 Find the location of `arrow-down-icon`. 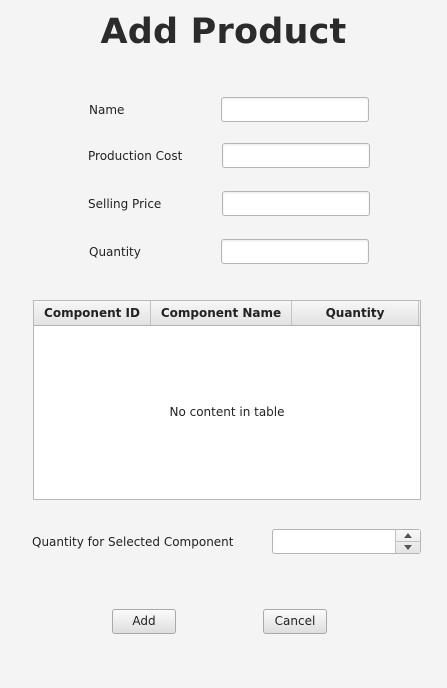

arrow-down-icon is located at coordinates (408, 547).